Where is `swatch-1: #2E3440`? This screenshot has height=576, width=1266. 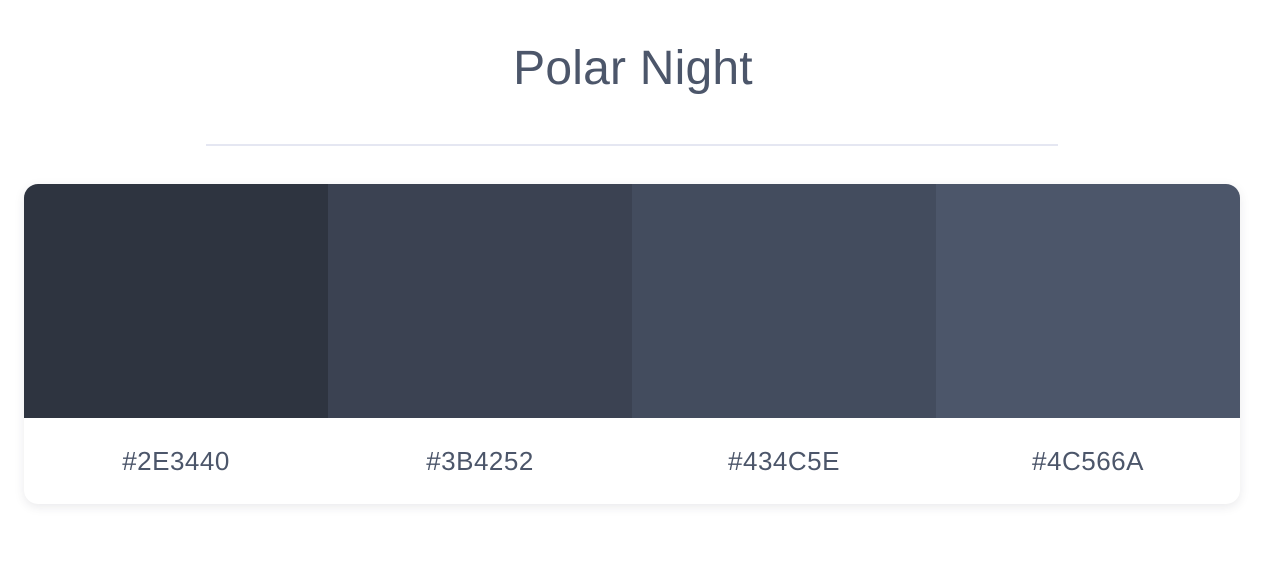 swatch-1: #2E3440 is located at coordinates (176, 344).